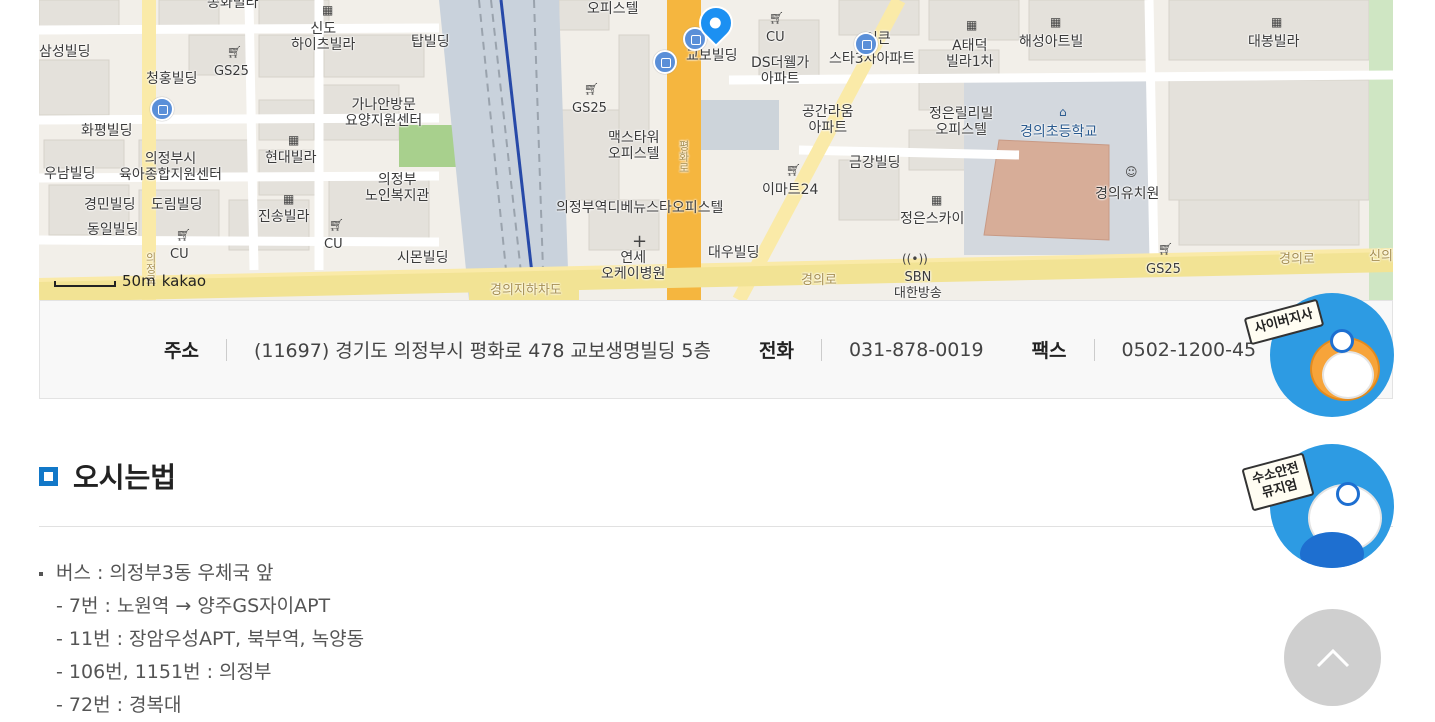  Describe the element at coordinates (828, 120) in the screenshot. I see `map-label-gonggan-apartment: 공간라움 아파트` at that location.